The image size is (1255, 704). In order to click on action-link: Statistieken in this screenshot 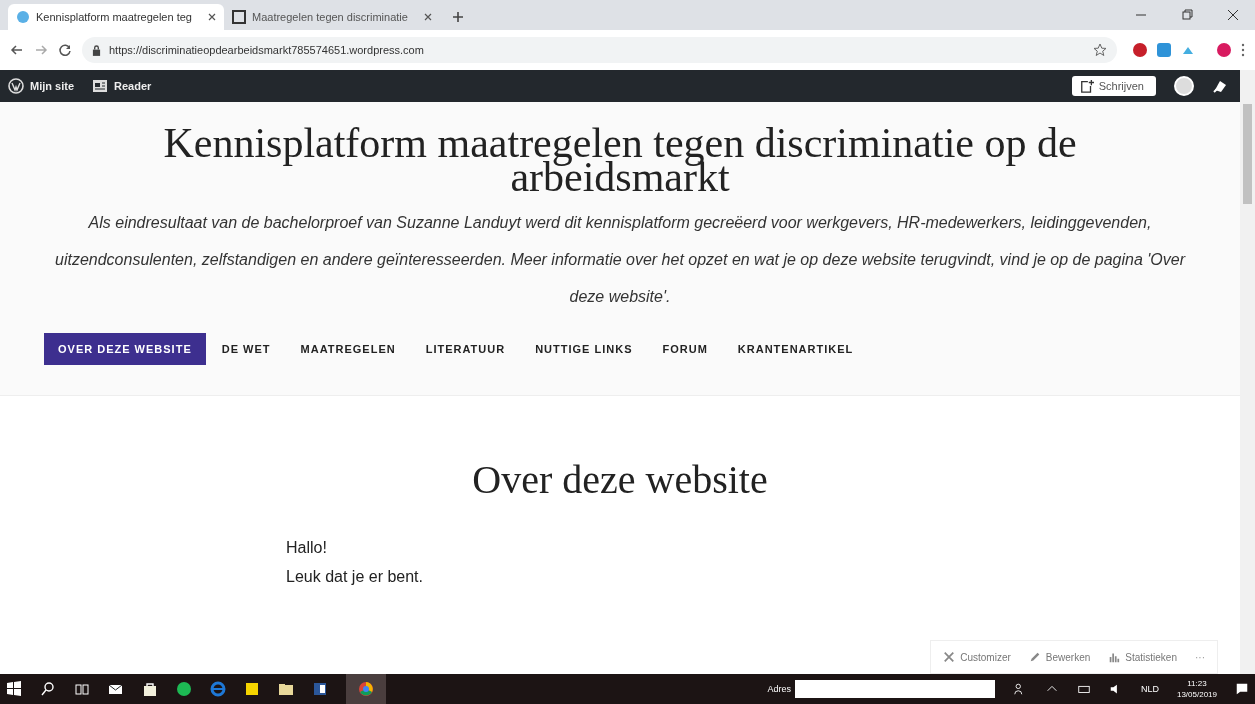, I will do `click(1142, 657)`.